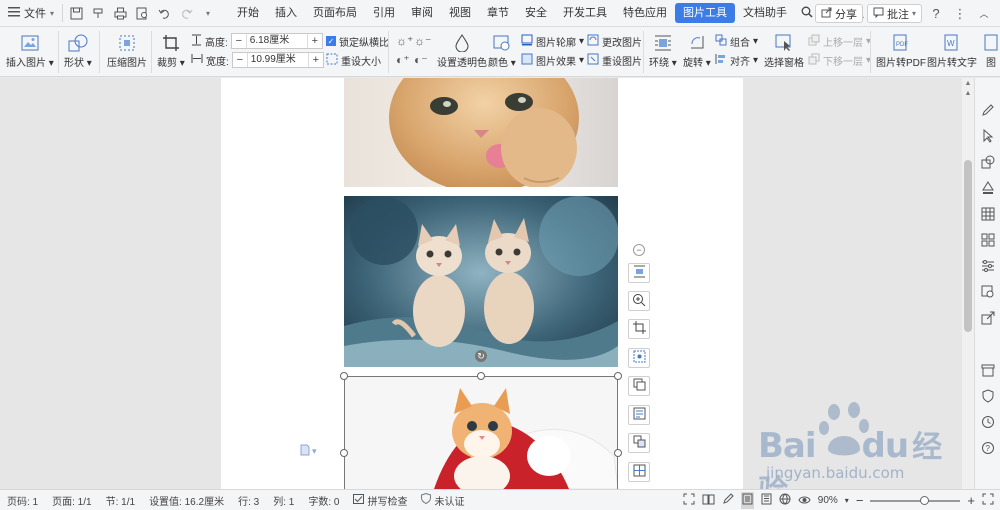  What do you see at coordinates (481, 376) in the screenshot?
I see `resize-handle-top-center` at bounding box center [481, 376].